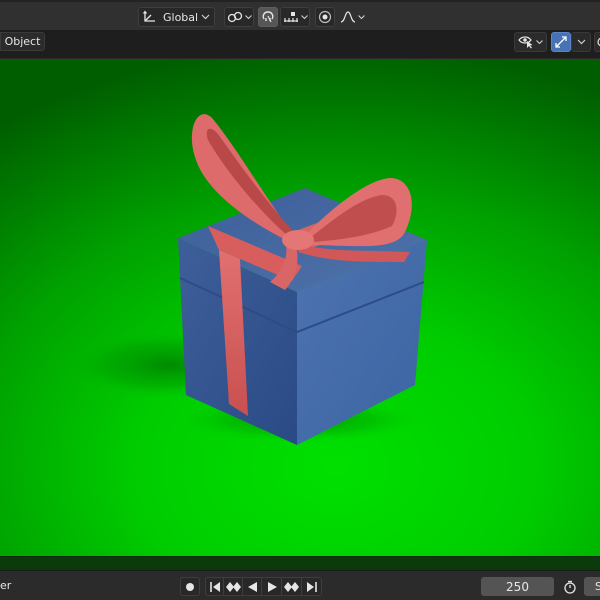 The width and height of the screenshot is (600, 600). I want to click on stopwatch-icon, so click(570, 587).